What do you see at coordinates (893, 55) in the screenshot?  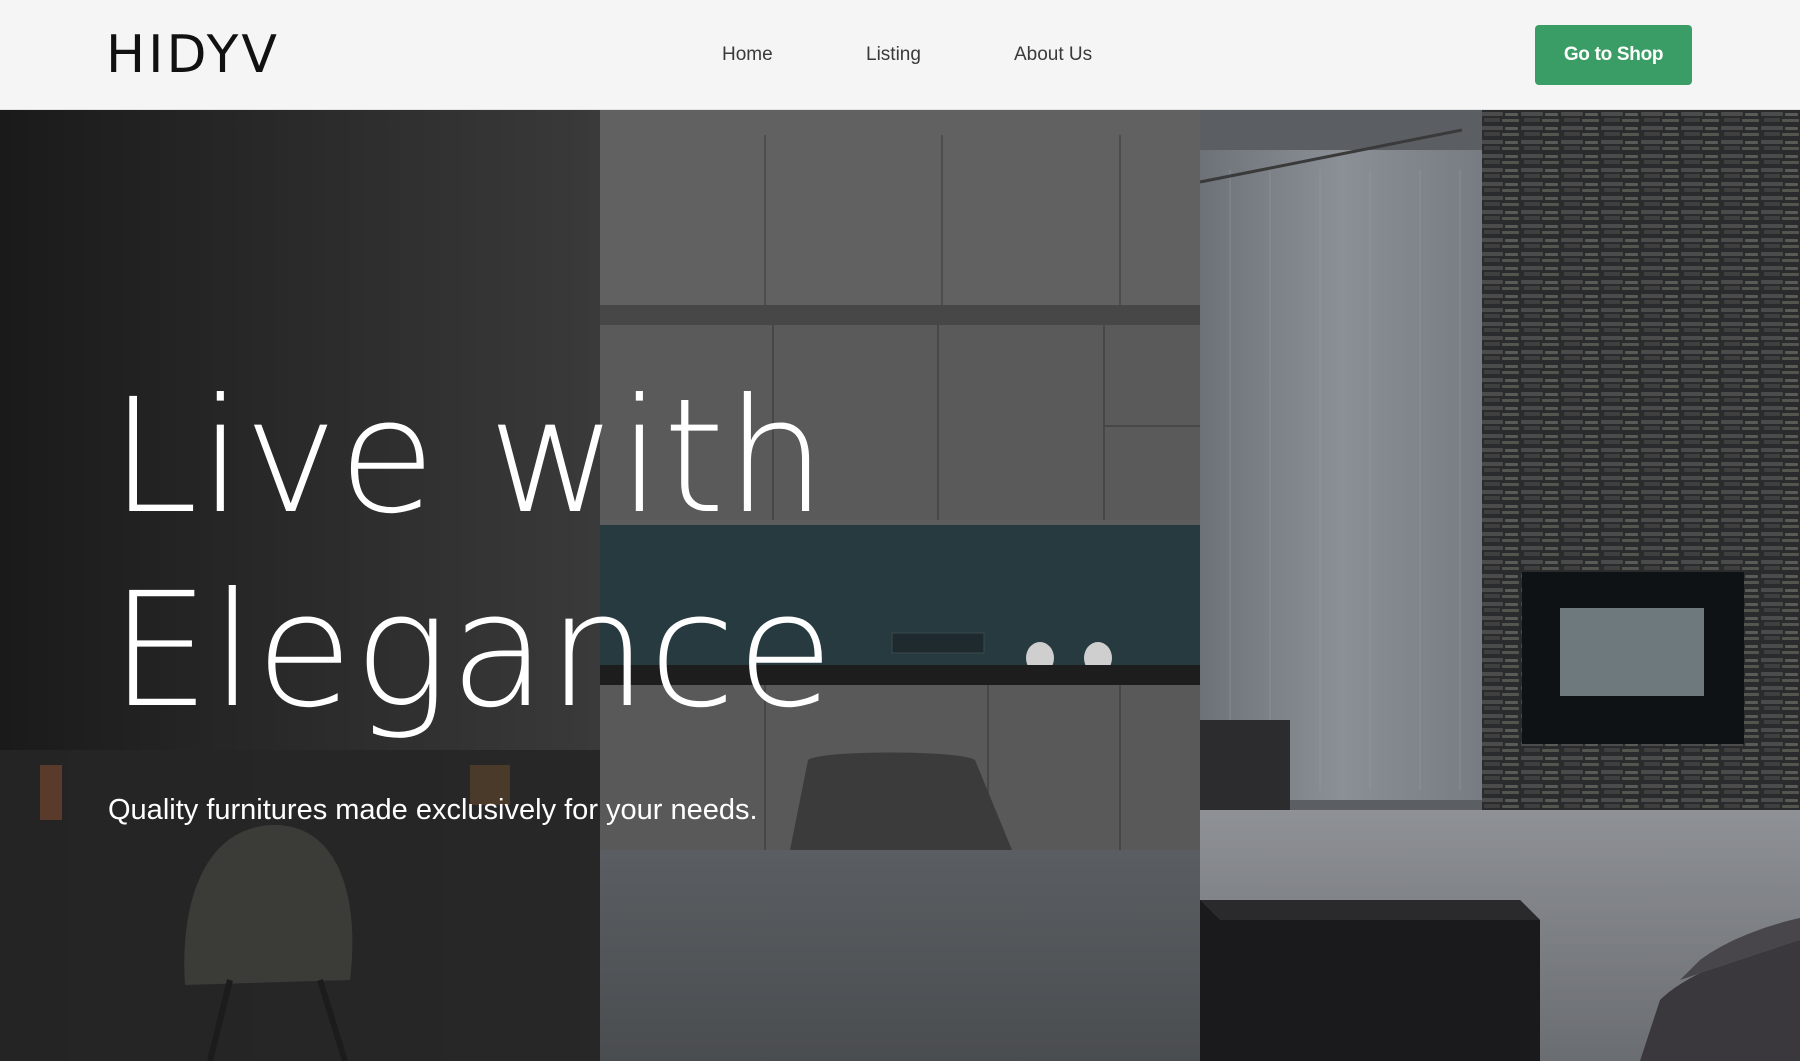 I see `nav-link-listing: Listing` at bounding box center [893, 55].